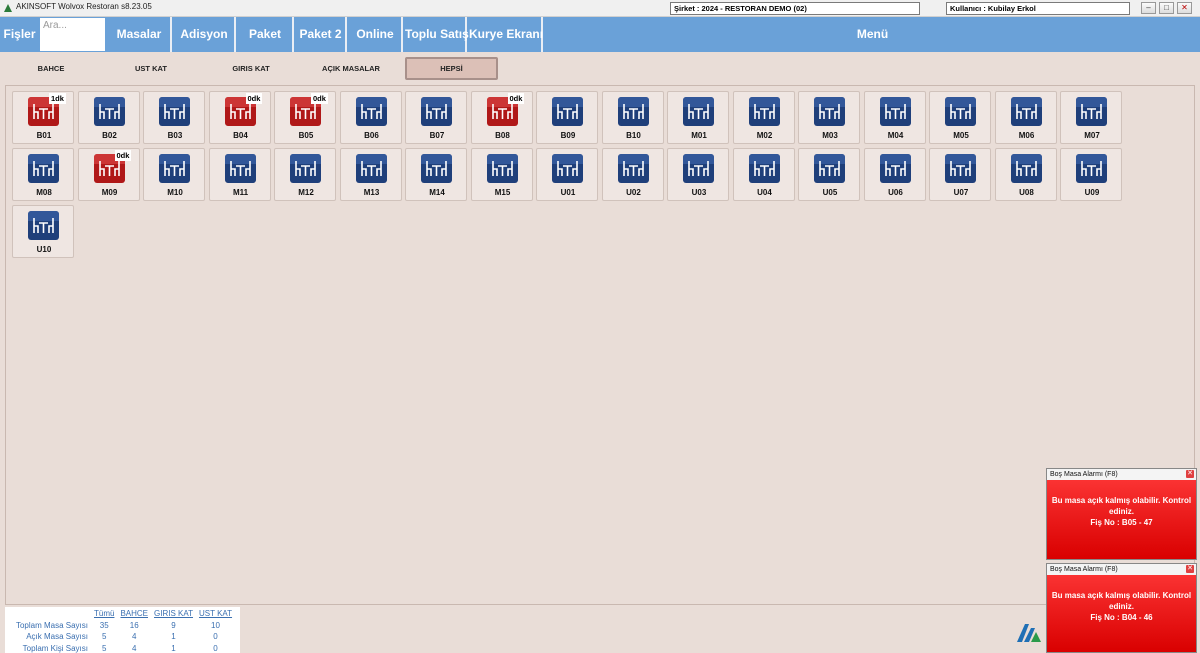  Describe the element at coordinates (306, 135) in the screenshot. I see `table-label: B05` at that location.